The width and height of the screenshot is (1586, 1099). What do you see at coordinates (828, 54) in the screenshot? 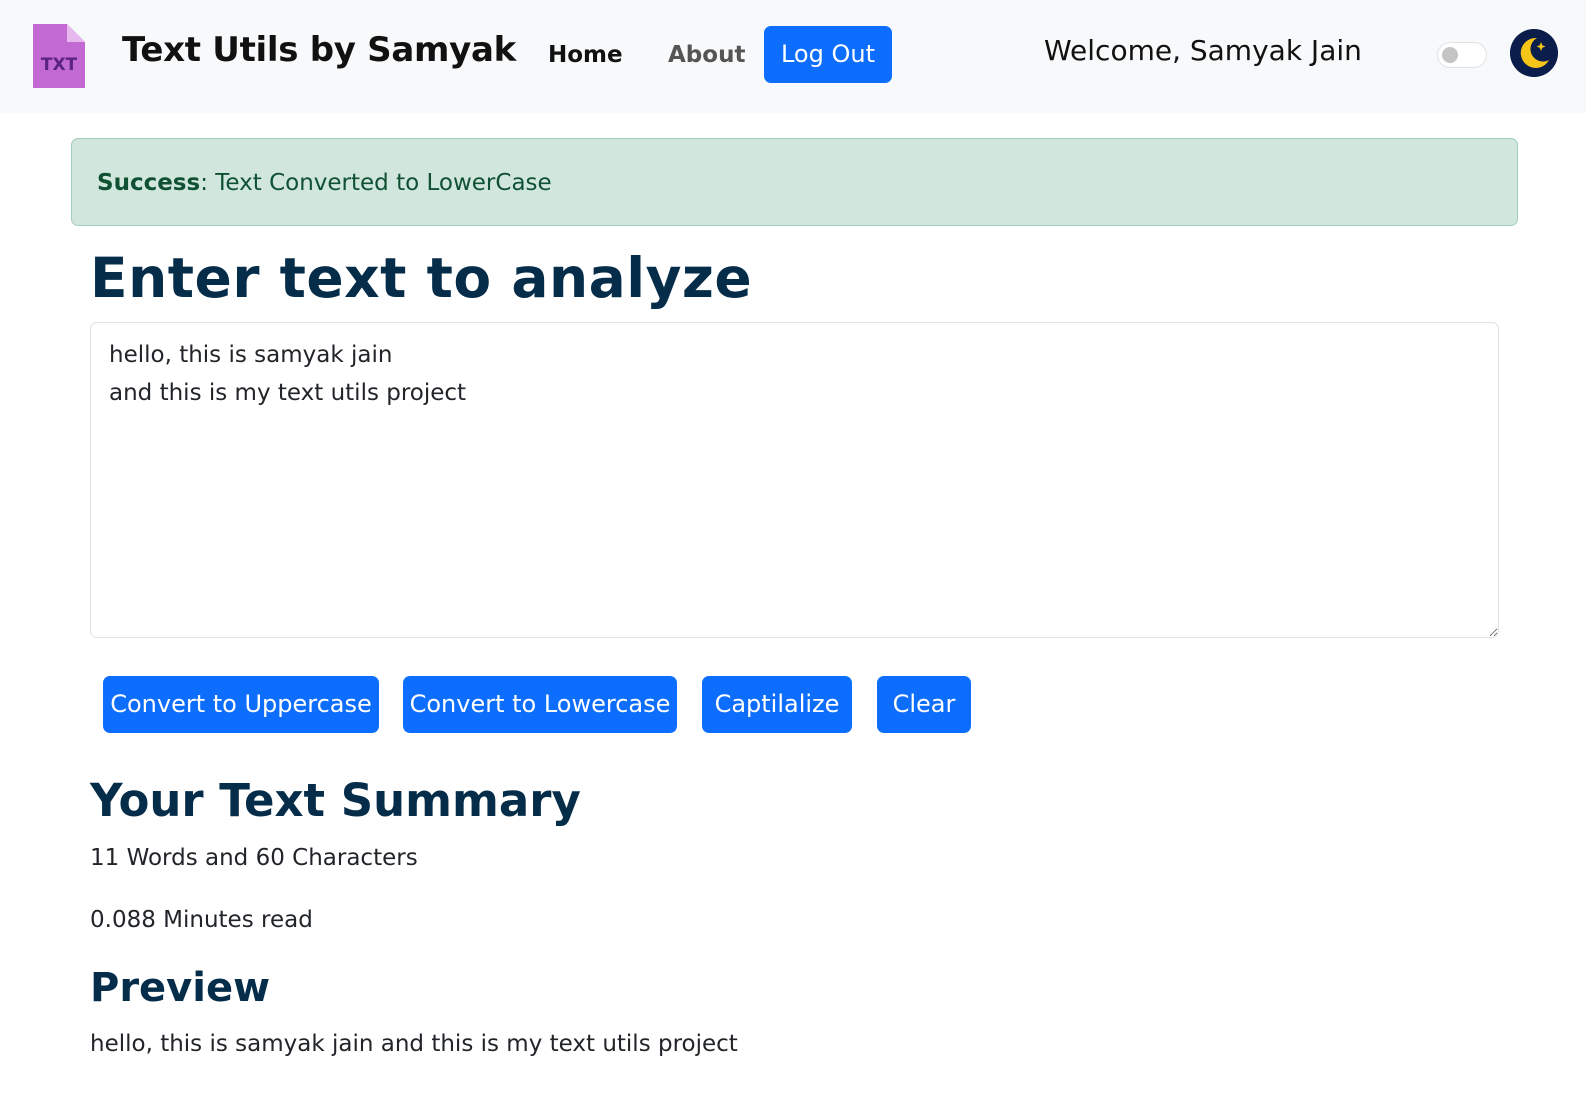
I see `logout-button: Log Out` at bounding box center [828, 54].